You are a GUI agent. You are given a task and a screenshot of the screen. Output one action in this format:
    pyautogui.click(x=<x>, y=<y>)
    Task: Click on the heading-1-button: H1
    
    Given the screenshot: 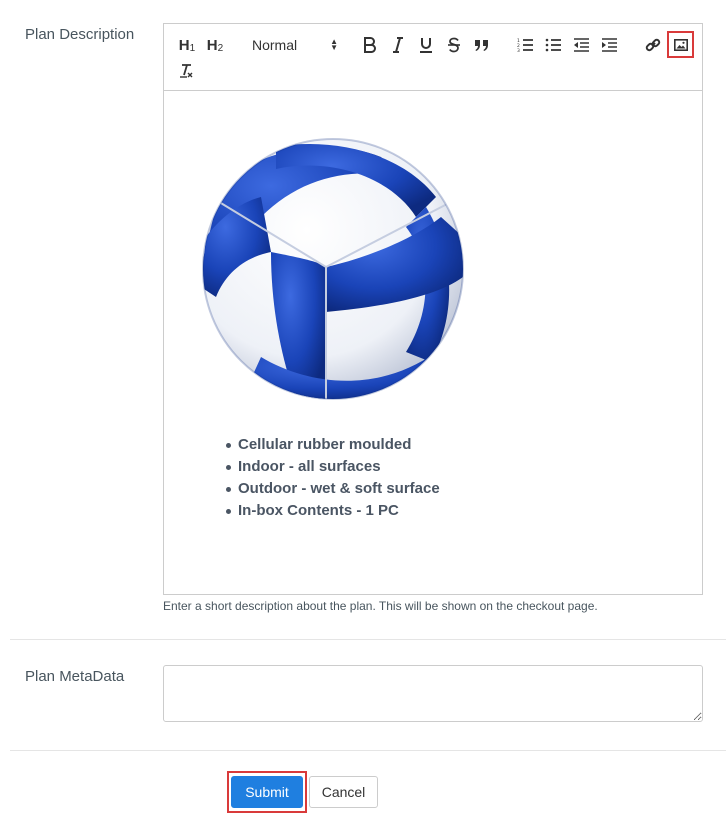 What is the action you would take?
    pyautogui.click(x=187, y=45)
    